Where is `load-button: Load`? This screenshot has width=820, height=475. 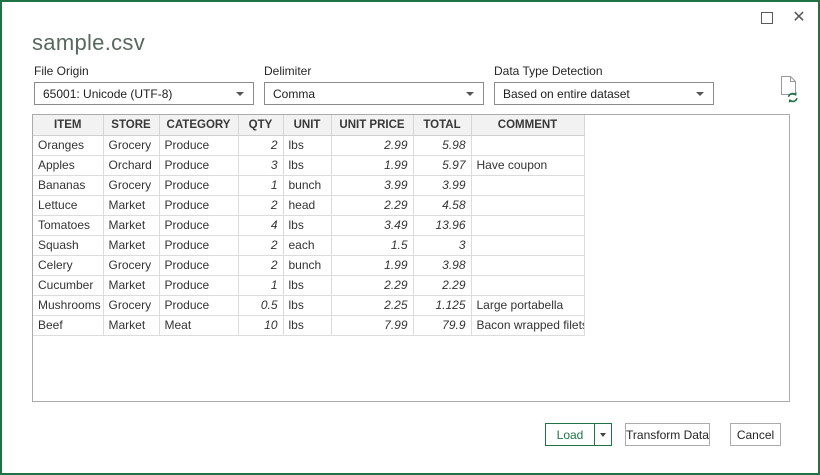
load-button: Load is located at coordinates (570, 434).